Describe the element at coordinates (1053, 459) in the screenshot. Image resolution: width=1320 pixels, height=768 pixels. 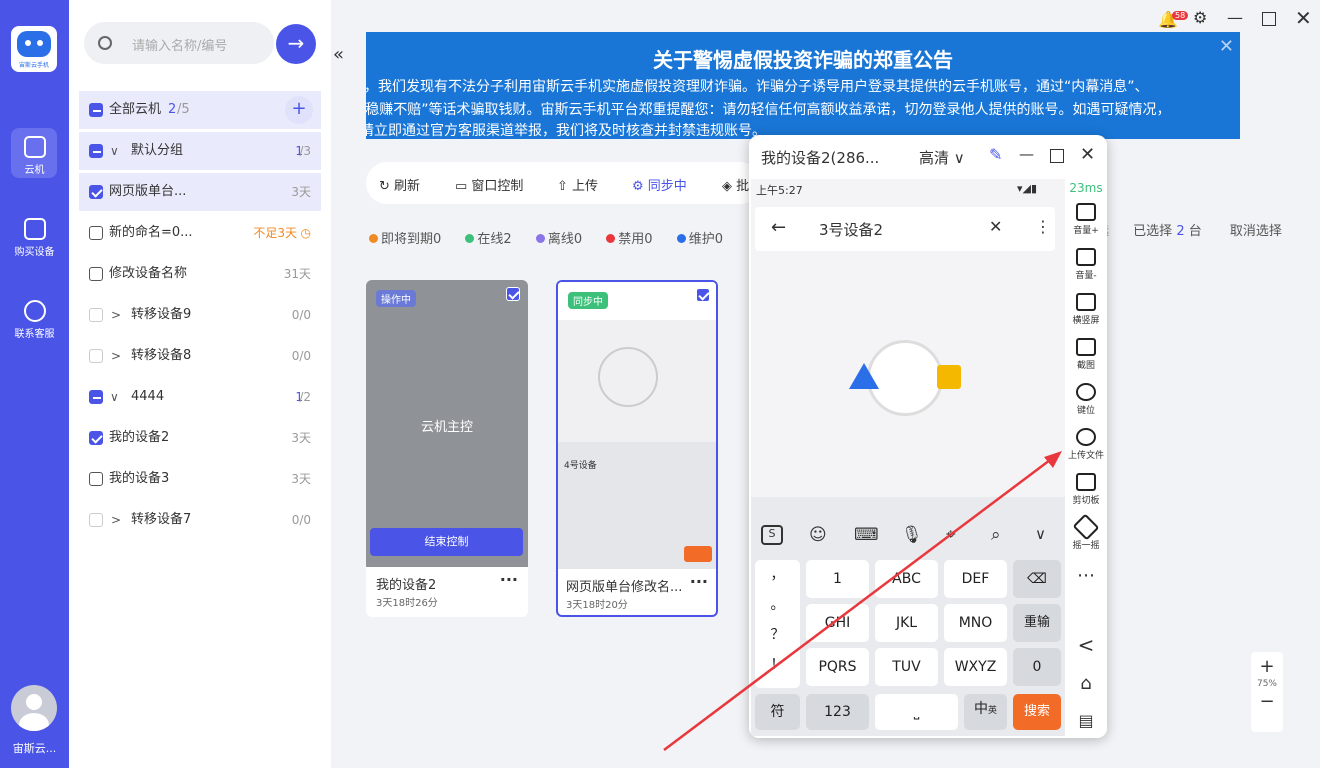
I see `arrow-head` at that location.